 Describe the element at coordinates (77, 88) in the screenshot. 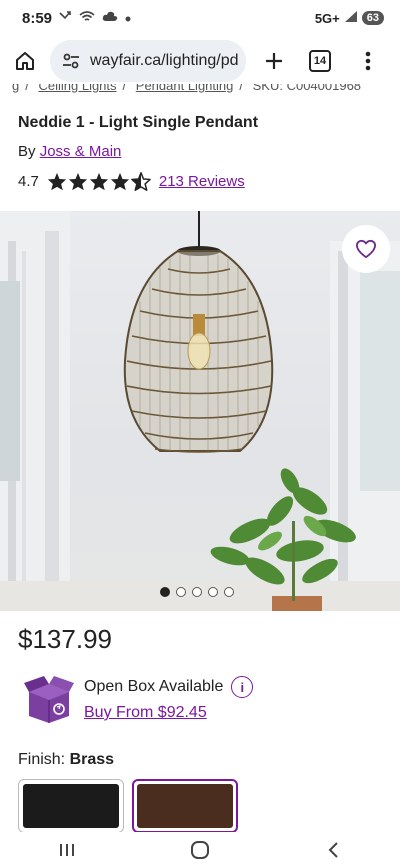

I see `breadcrumb-item-ceiling-lights: Ceiling Lights` at that location.